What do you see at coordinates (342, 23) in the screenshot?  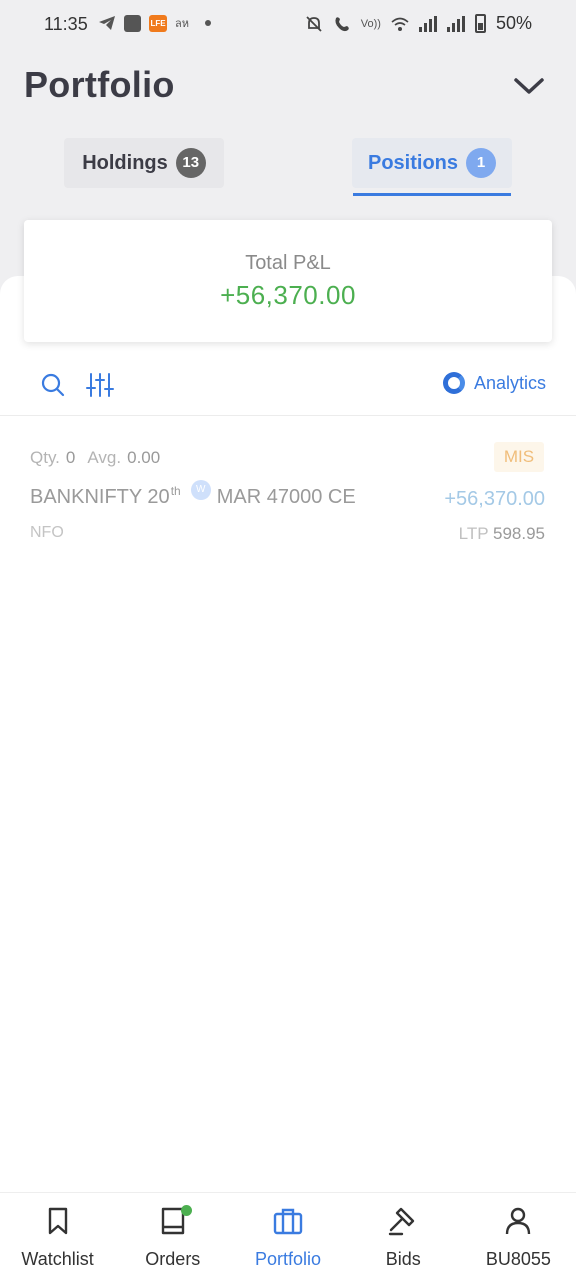 I see `call-icon` at bounding box center [342, 23].